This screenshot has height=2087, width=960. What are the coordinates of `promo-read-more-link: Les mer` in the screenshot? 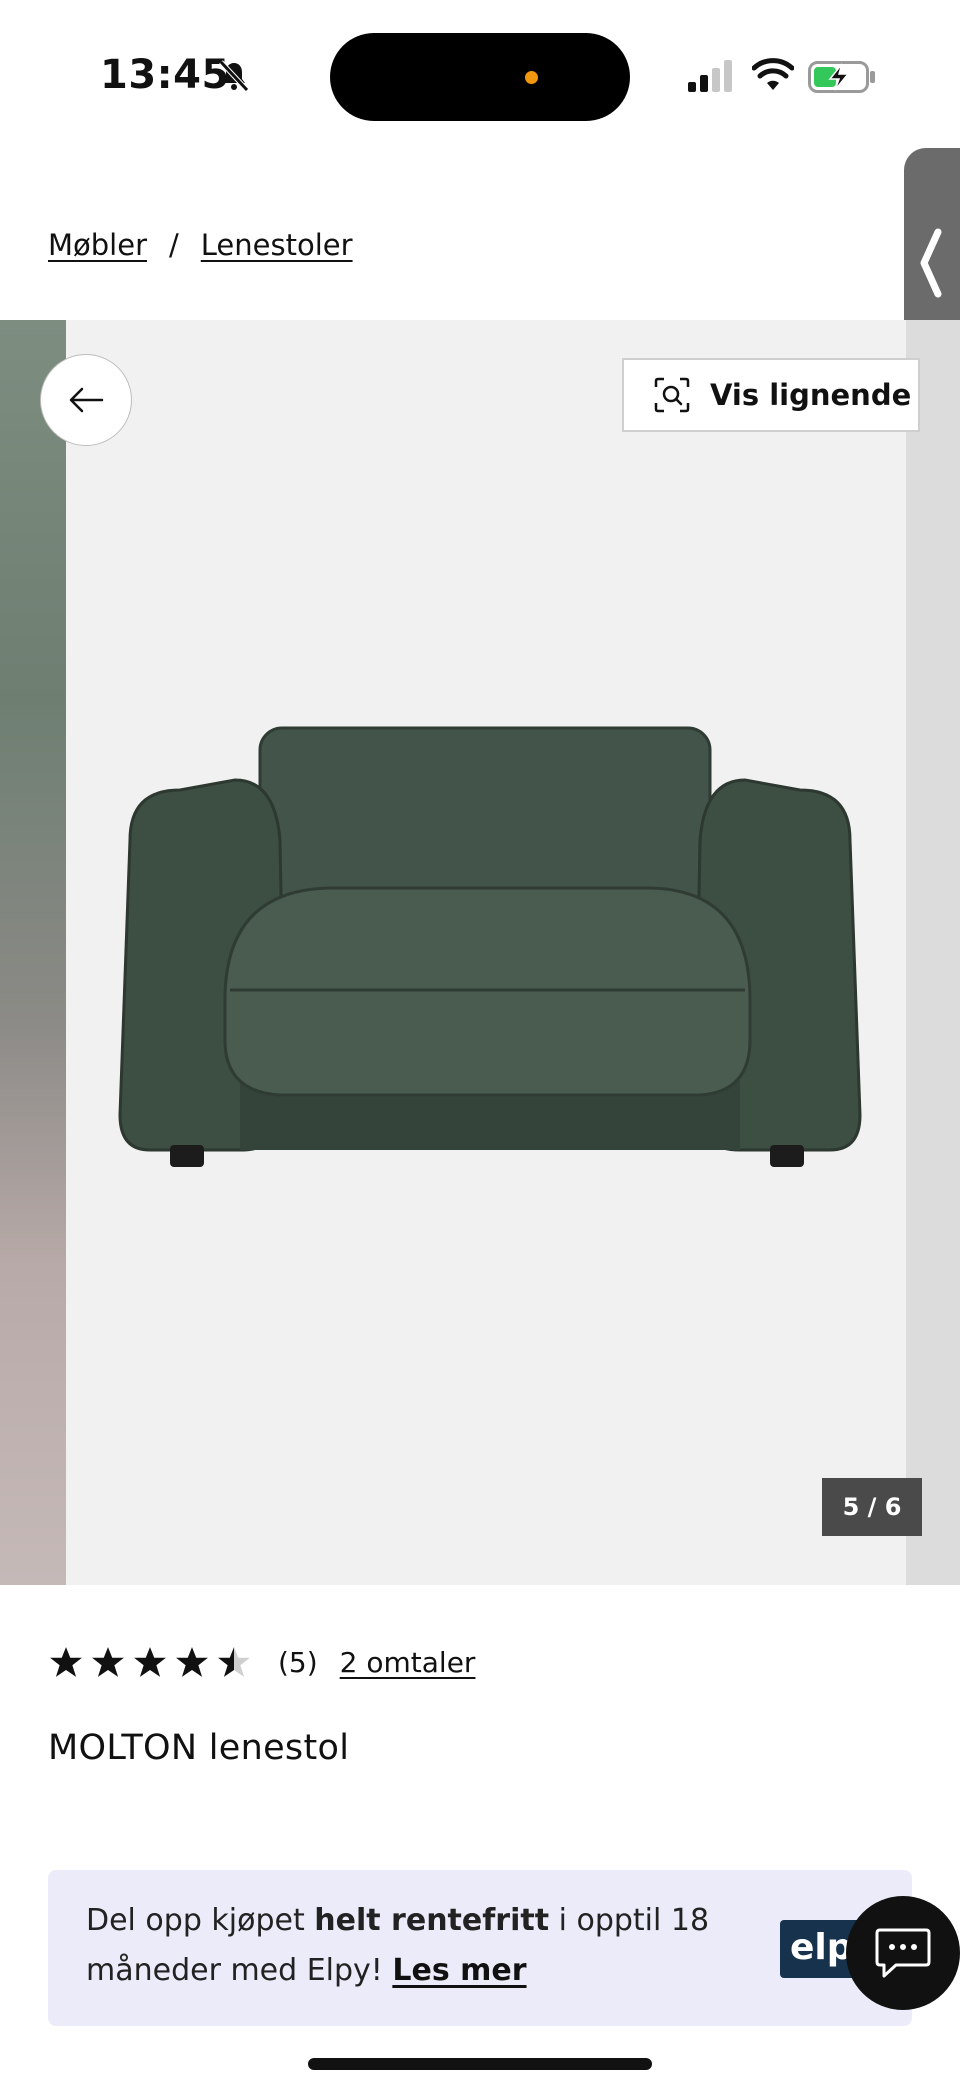 It's located at (459, 1970).